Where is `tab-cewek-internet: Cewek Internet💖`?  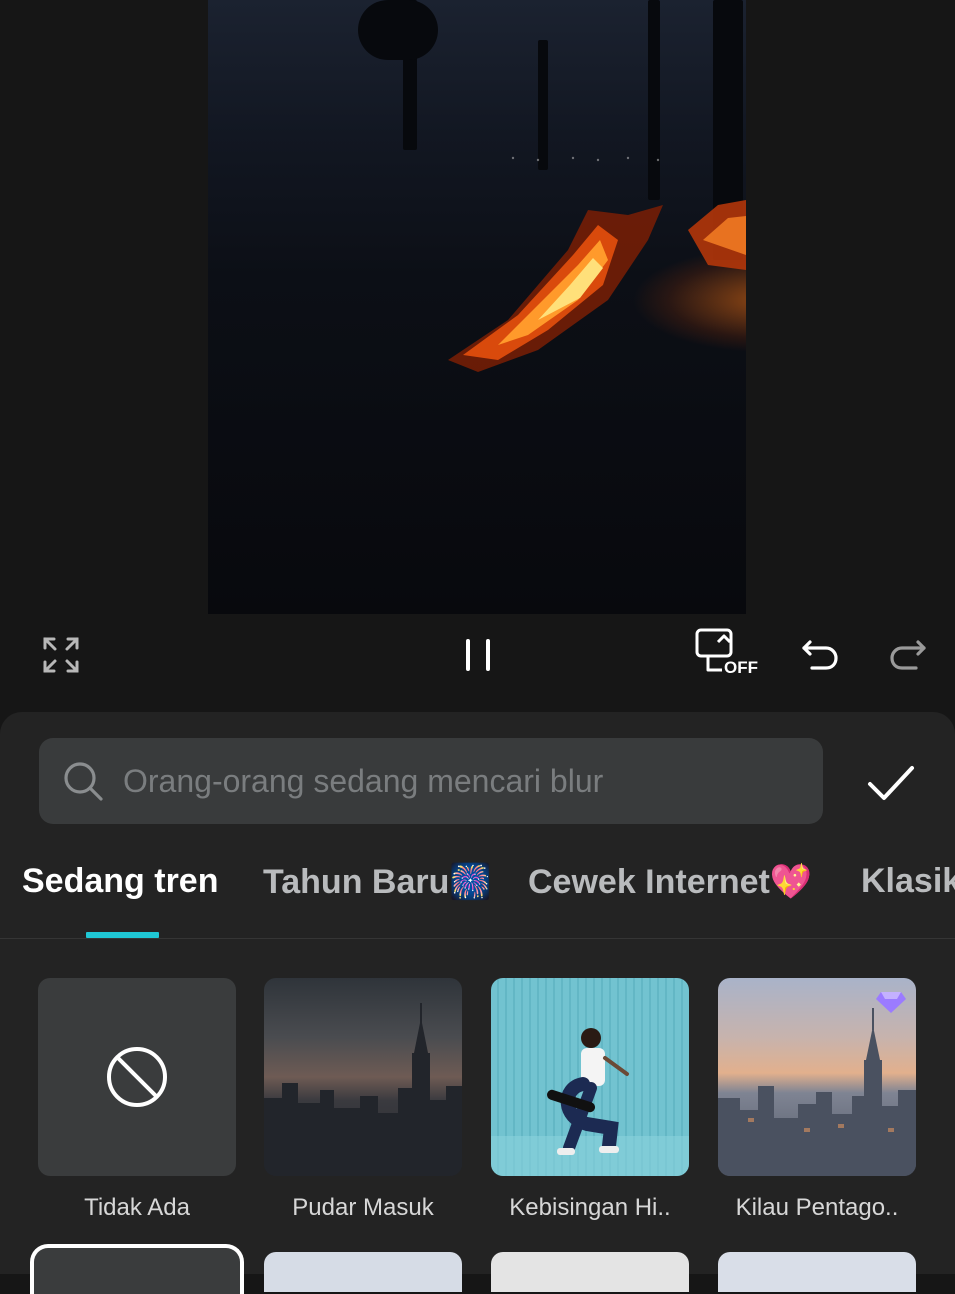
tab-cewek-internet: Cewek Internet💖 is located at coordinates (670, 882).